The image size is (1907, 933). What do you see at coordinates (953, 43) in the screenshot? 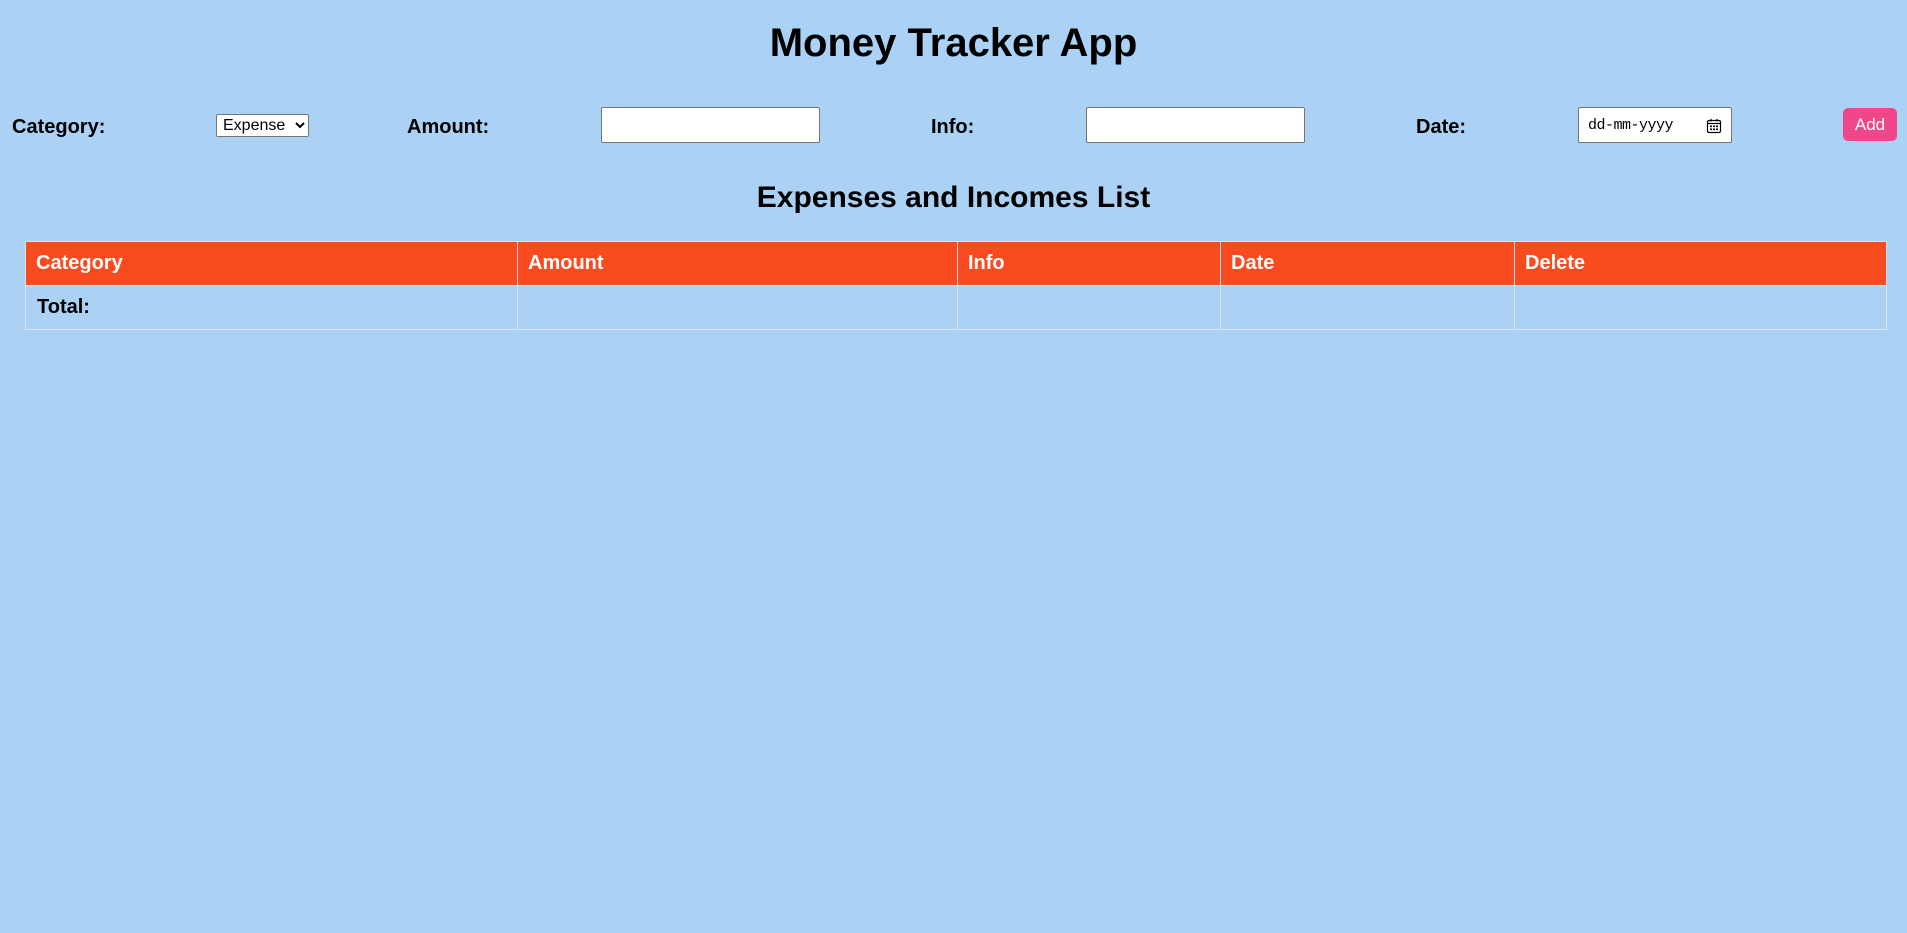
I see `app-title: Money Tracker App` at bounding box center [953, 43].